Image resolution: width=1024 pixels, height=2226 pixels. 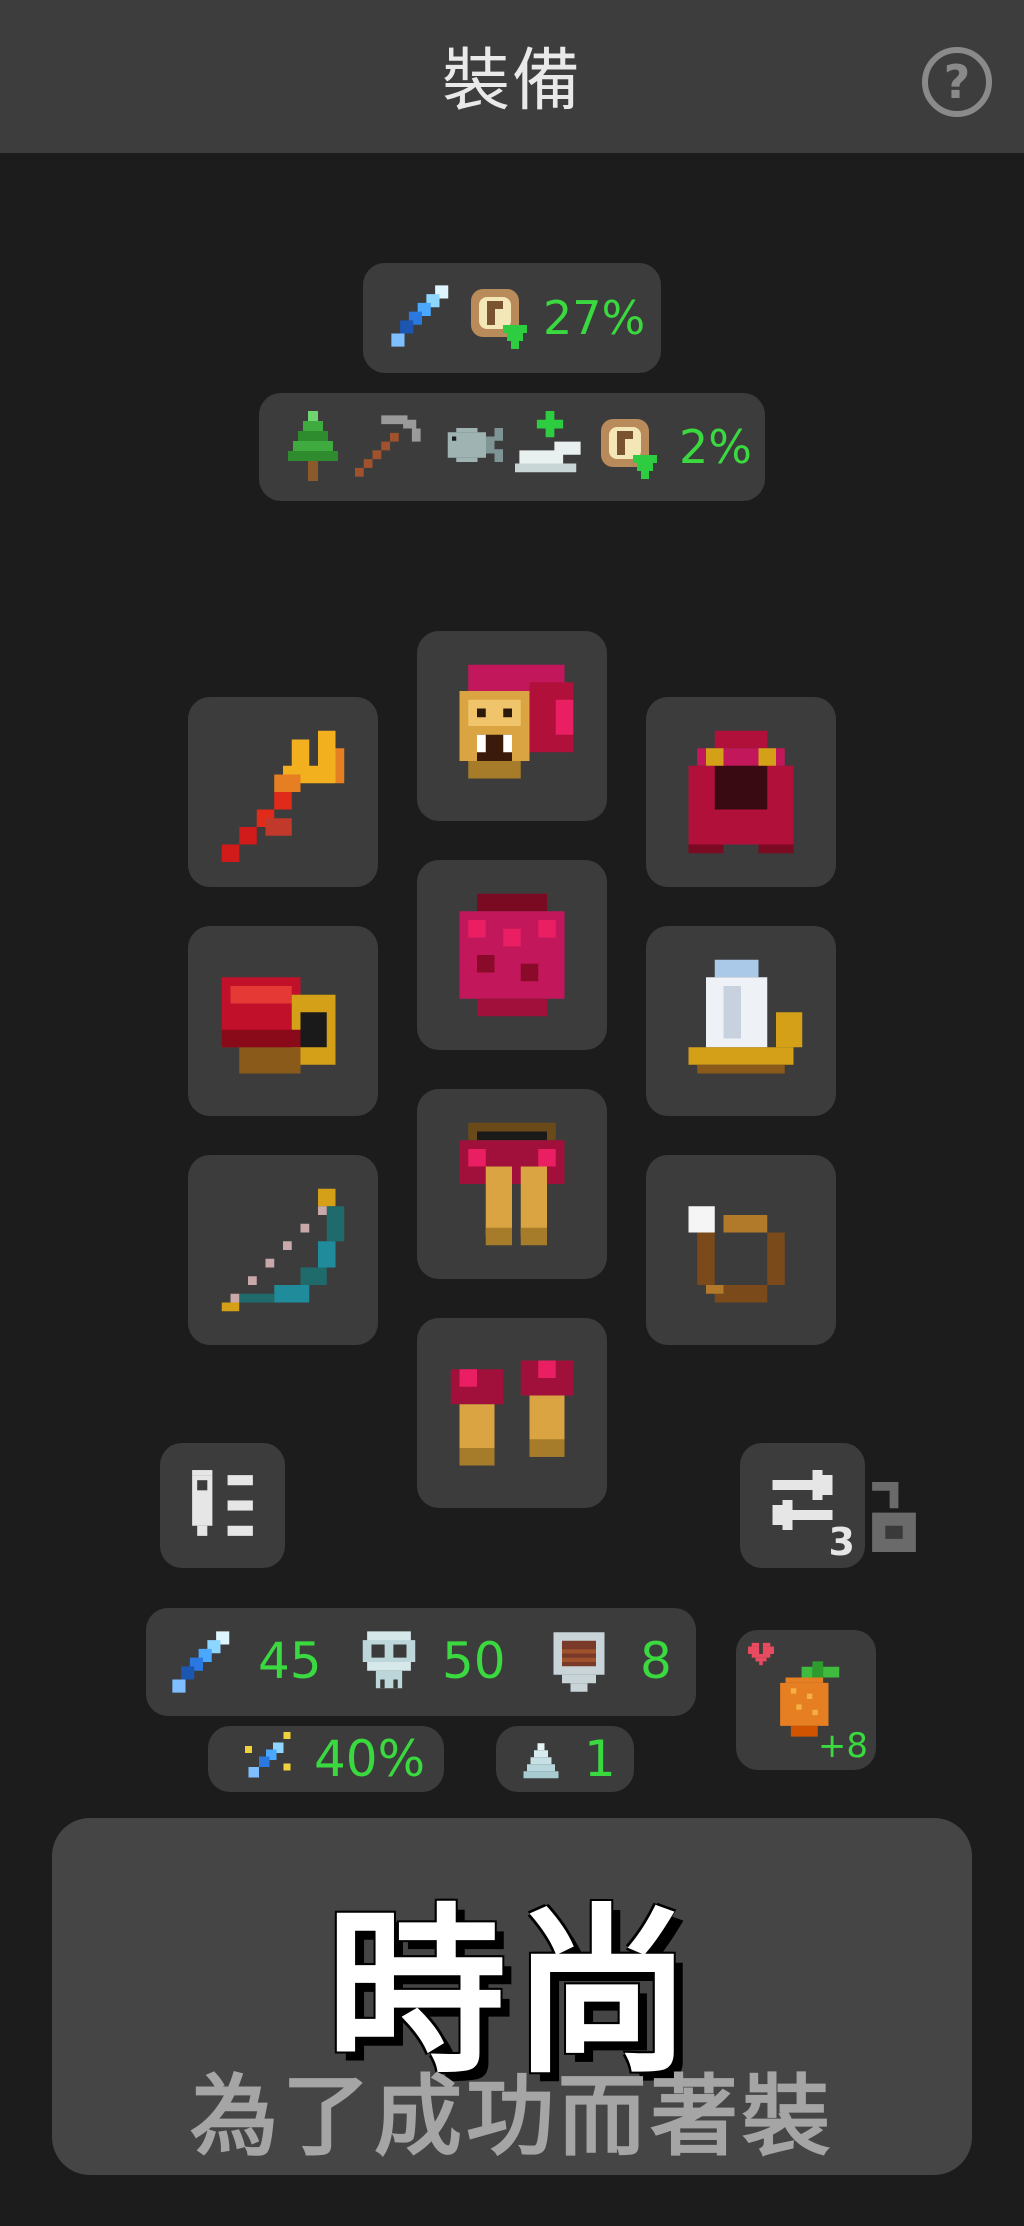 I want to click on strength-value: 50, so click(x=474, y=1661).